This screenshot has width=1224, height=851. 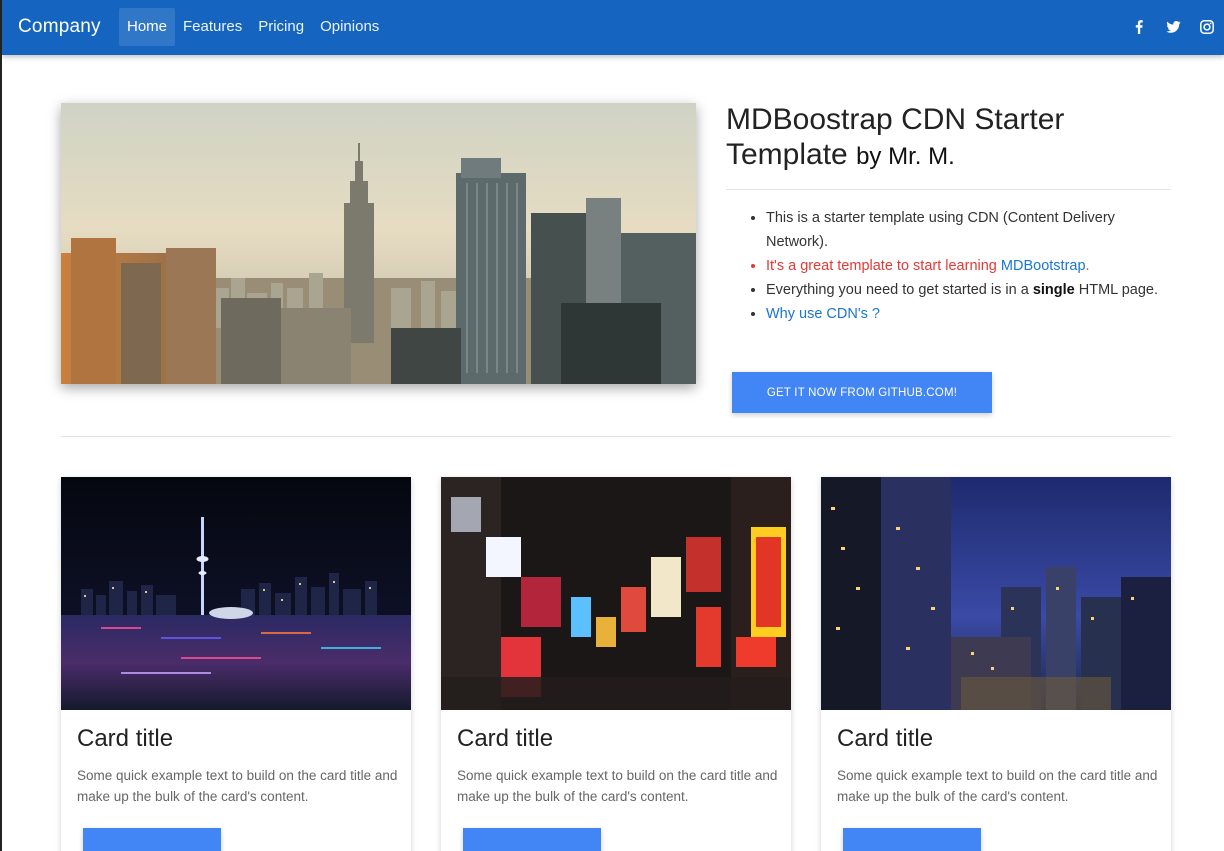 I want to click on top-navbar: Company Home Features Pricing Opinions, so click(x=613, y=27).